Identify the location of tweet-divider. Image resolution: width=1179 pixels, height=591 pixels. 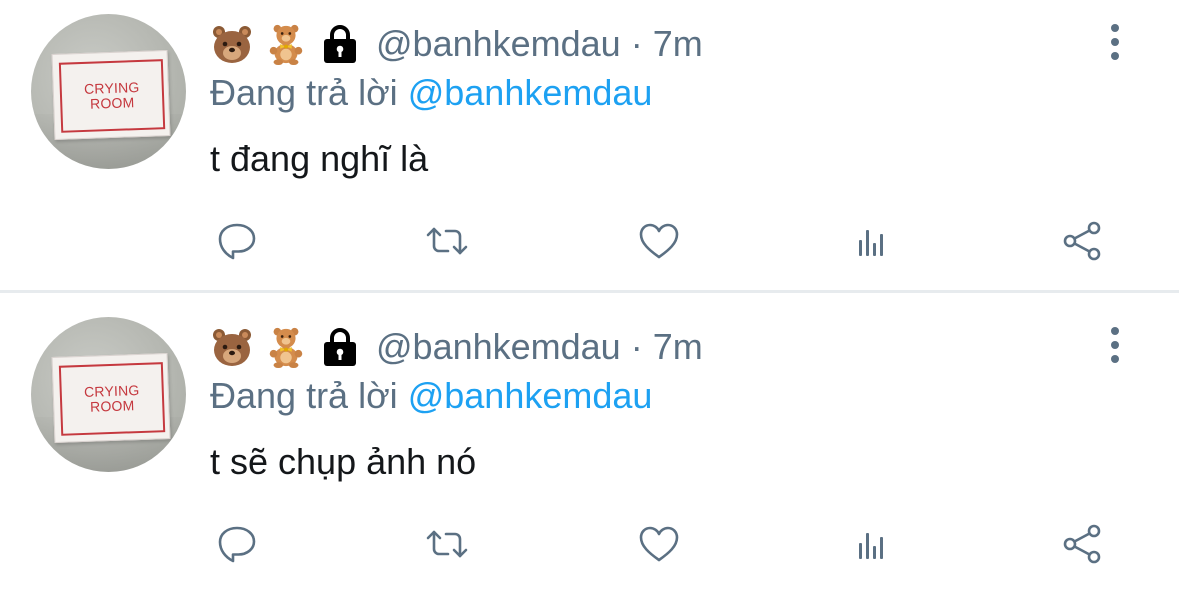
(589, 291).